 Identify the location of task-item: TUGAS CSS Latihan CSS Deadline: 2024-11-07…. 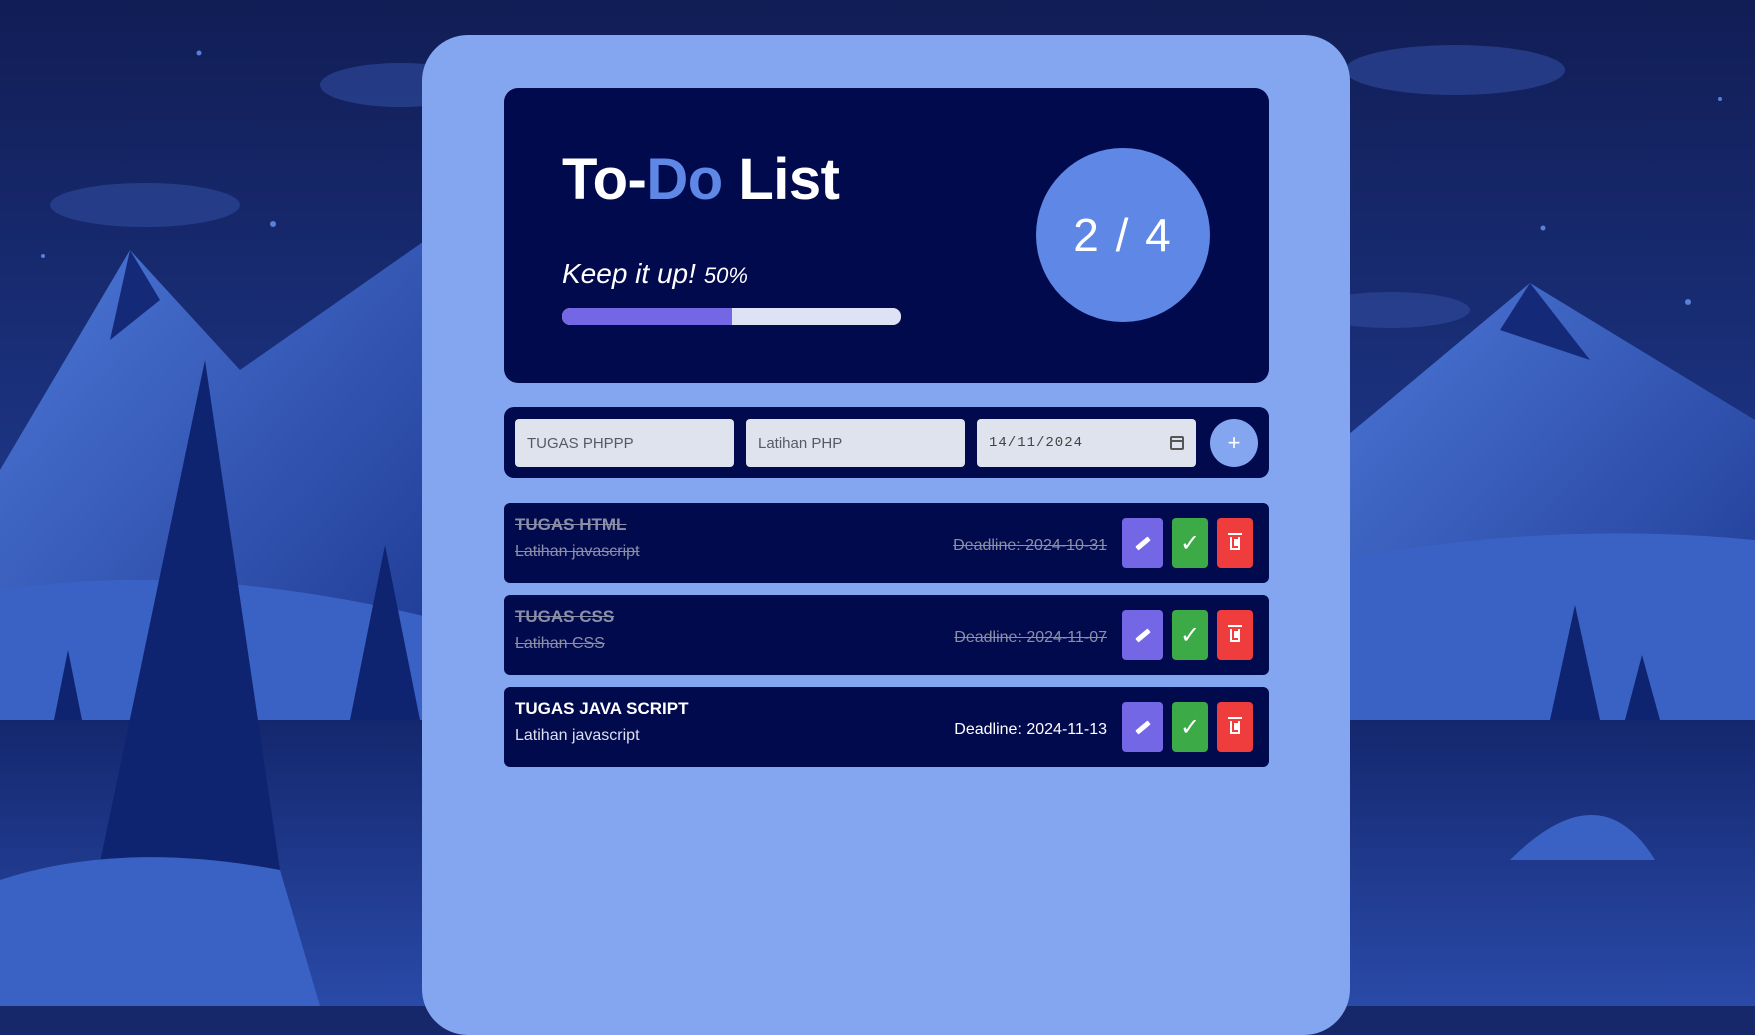
(886, 635).